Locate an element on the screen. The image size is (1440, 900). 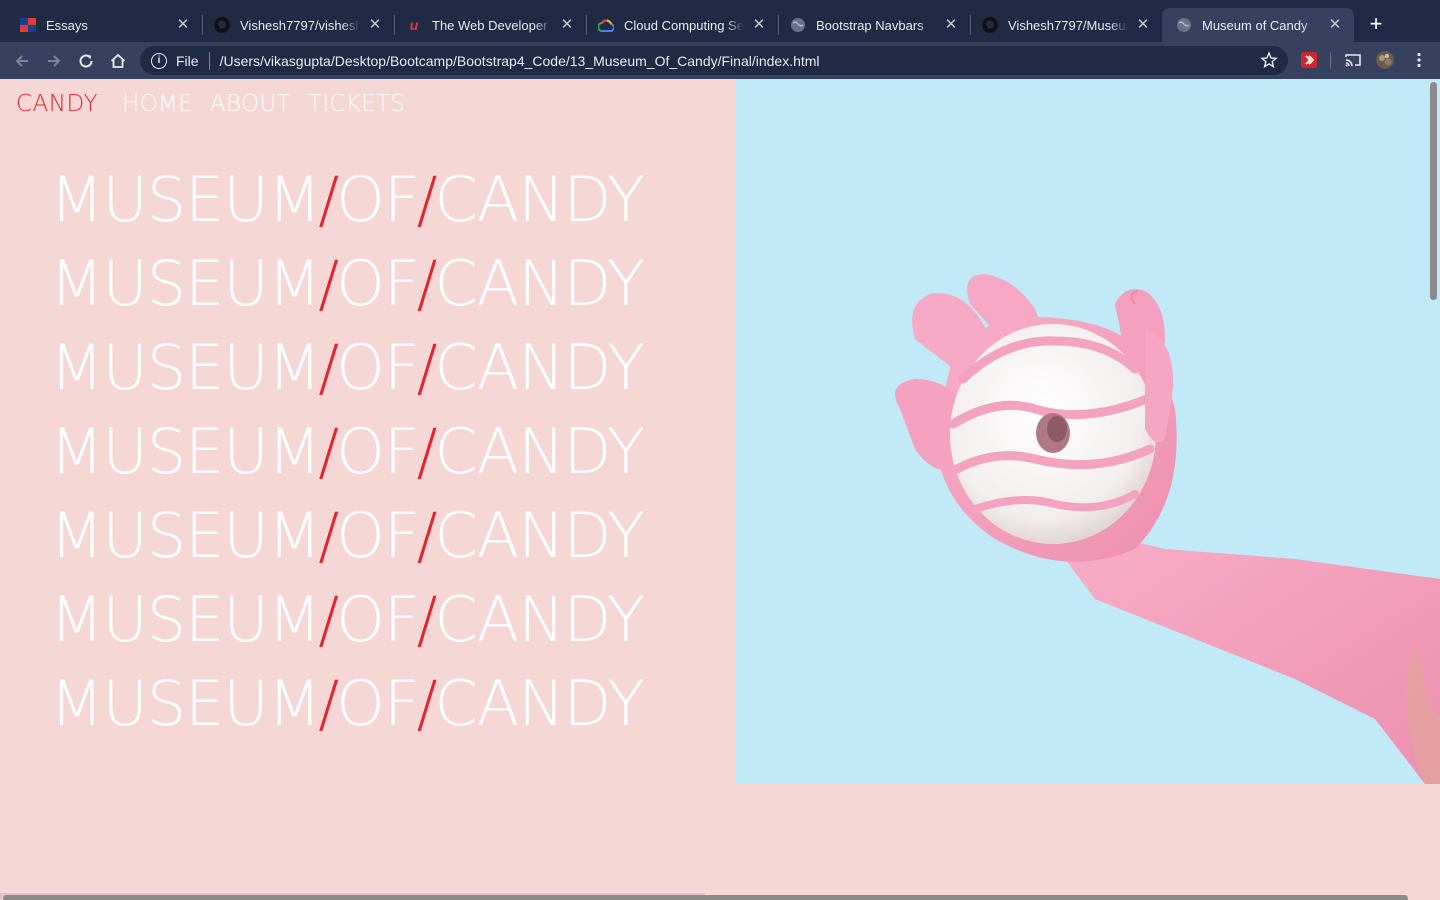
more-menu-icon is located at coordinates (1419, 60).